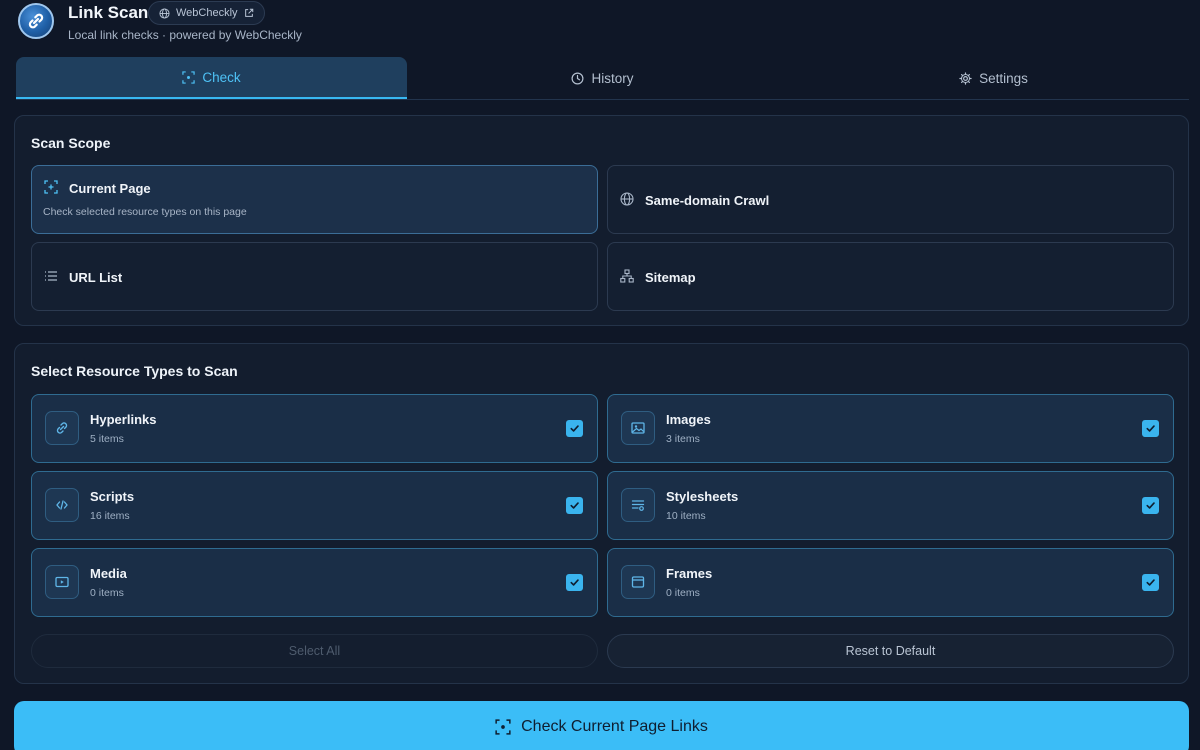 The height and width of the screenshot is (750, 1200). I want to click on stylesheet-icon, so click(638, 505).